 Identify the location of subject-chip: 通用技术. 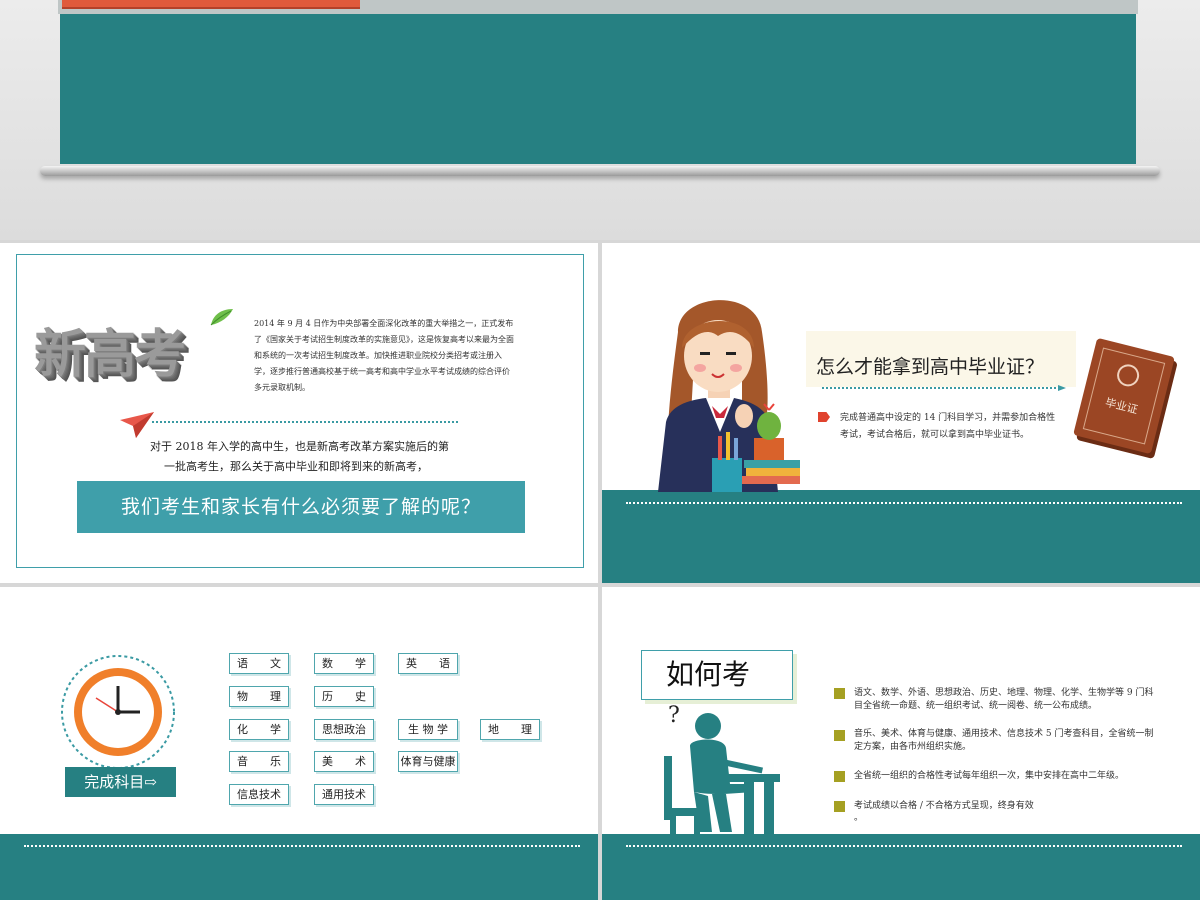
(344, 794).